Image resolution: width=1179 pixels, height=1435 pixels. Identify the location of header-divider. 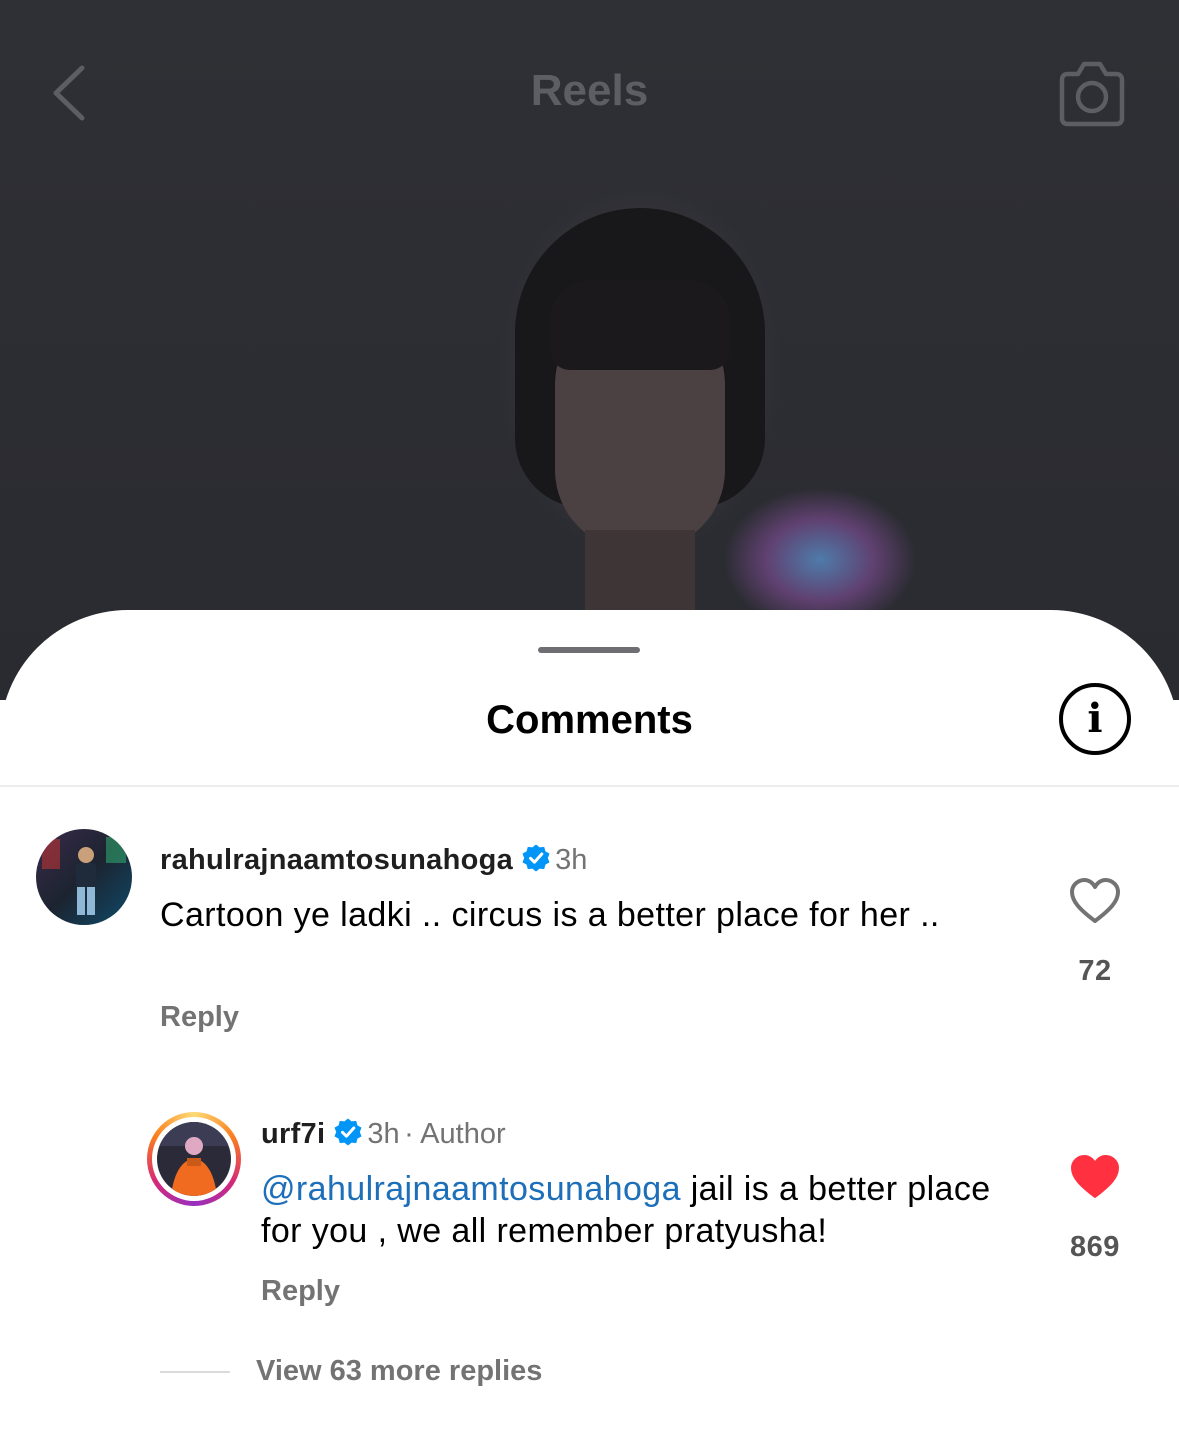
(589, 786).